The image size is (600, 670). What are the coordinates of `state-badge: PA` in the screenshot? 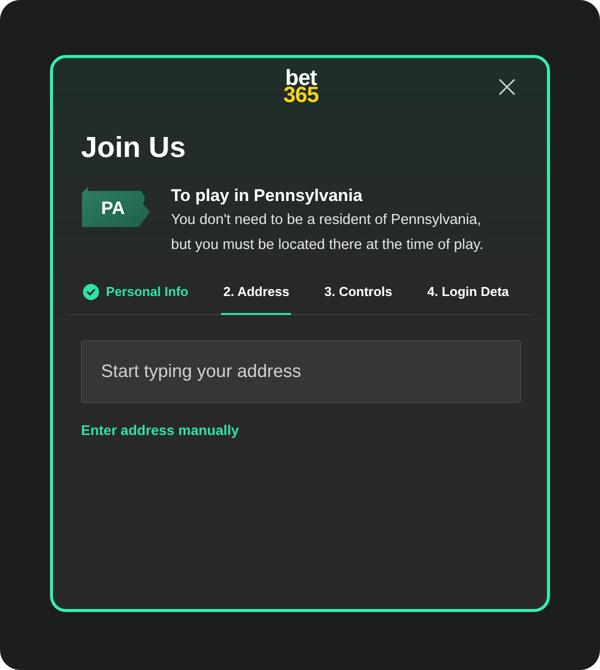 It's located at (116, 208).